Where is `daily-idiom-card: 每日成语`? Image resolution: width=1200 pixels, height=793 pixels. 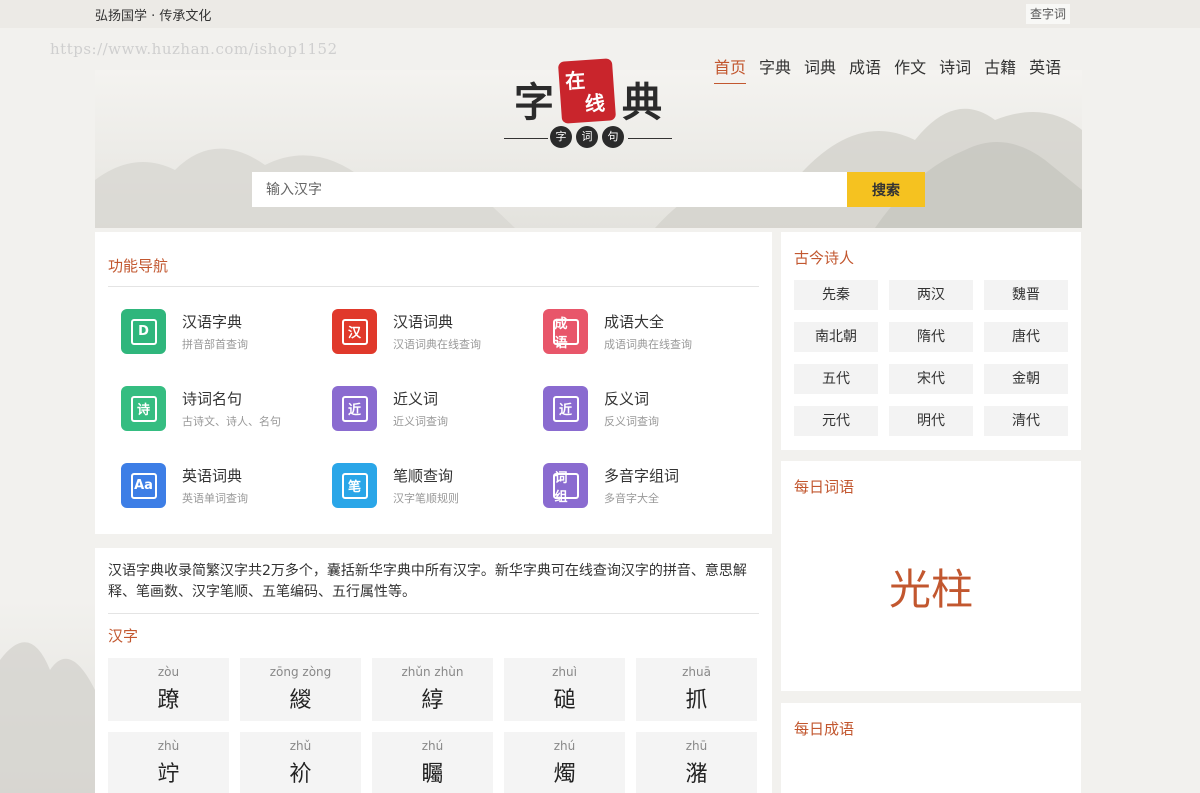
daily-idiom-card: 每日成语 is located at coordinates (931, 748).